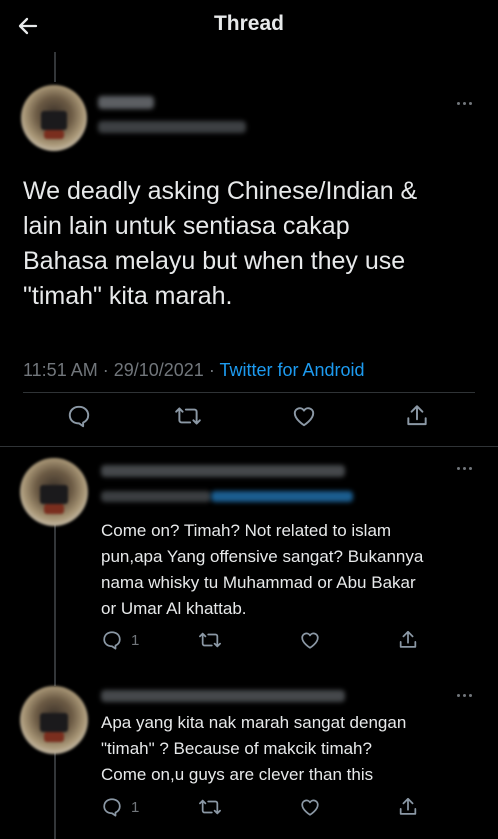 The image size is (498, 839). What do you see at coordinates (158, 370) in the screenshot?
I see `tweet-date: 29/10/2021` at bounding box center [158, 370].